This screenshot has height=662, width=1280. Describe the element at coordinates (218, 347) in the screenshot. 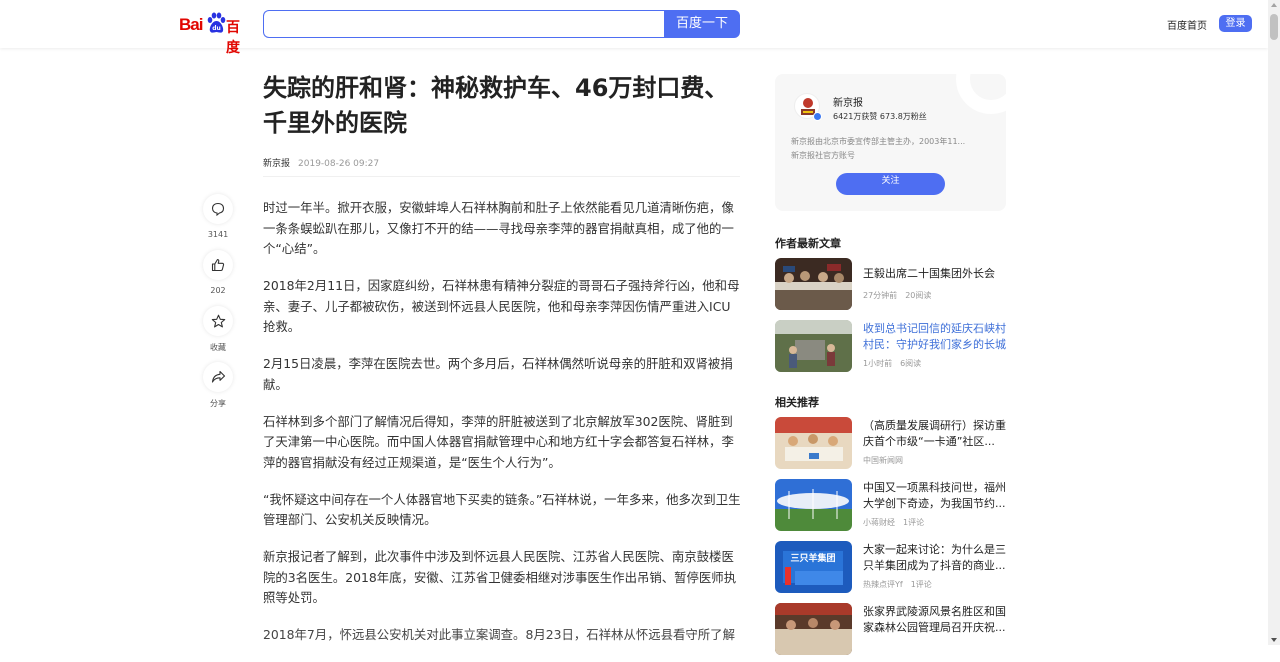

I see `favorite-label: 收藏` at that location.